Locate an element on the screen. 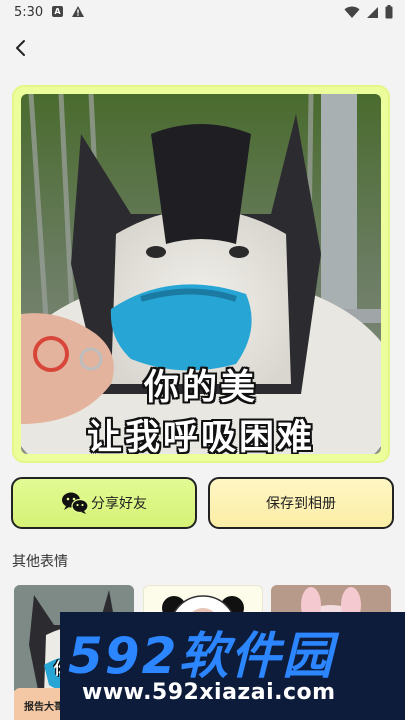 This screenshot has width=405, height=720. battery-icon is located at coordinates (389, 12).